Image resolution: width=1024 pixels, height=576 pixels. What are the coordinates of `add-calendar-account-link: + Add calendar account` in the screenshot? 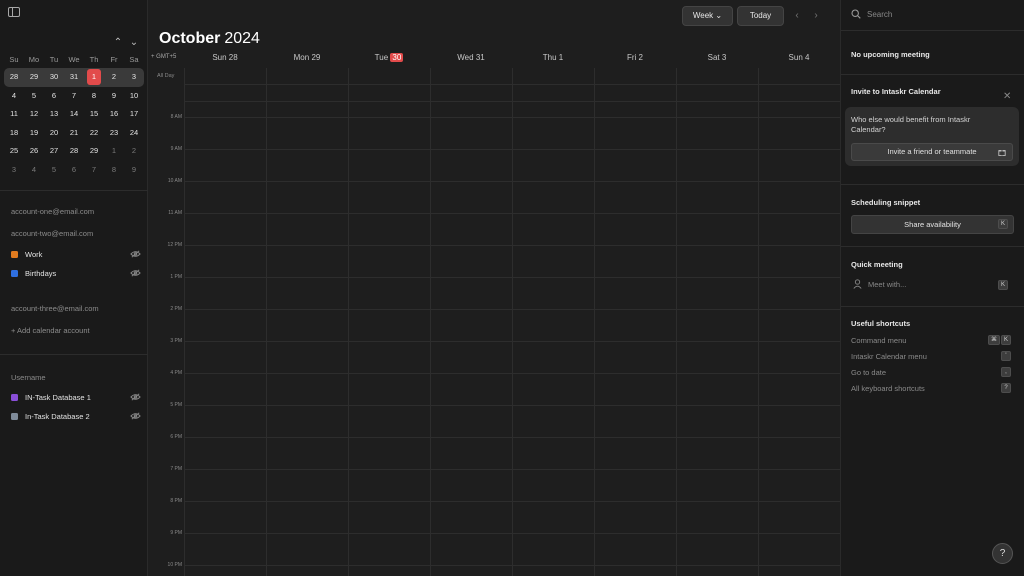 It's located at (50, 330).